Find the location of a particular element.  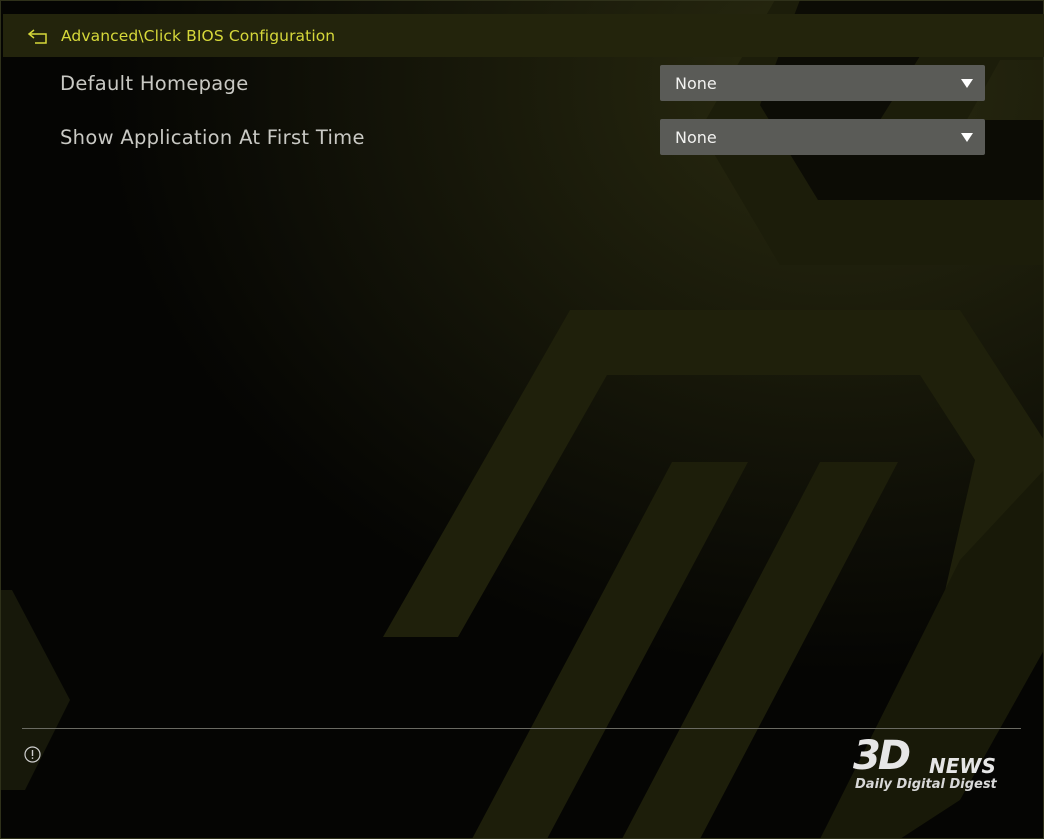

breadcrumb: Advanced\Click BIOS Configuration is located at coordinates (198, 35).